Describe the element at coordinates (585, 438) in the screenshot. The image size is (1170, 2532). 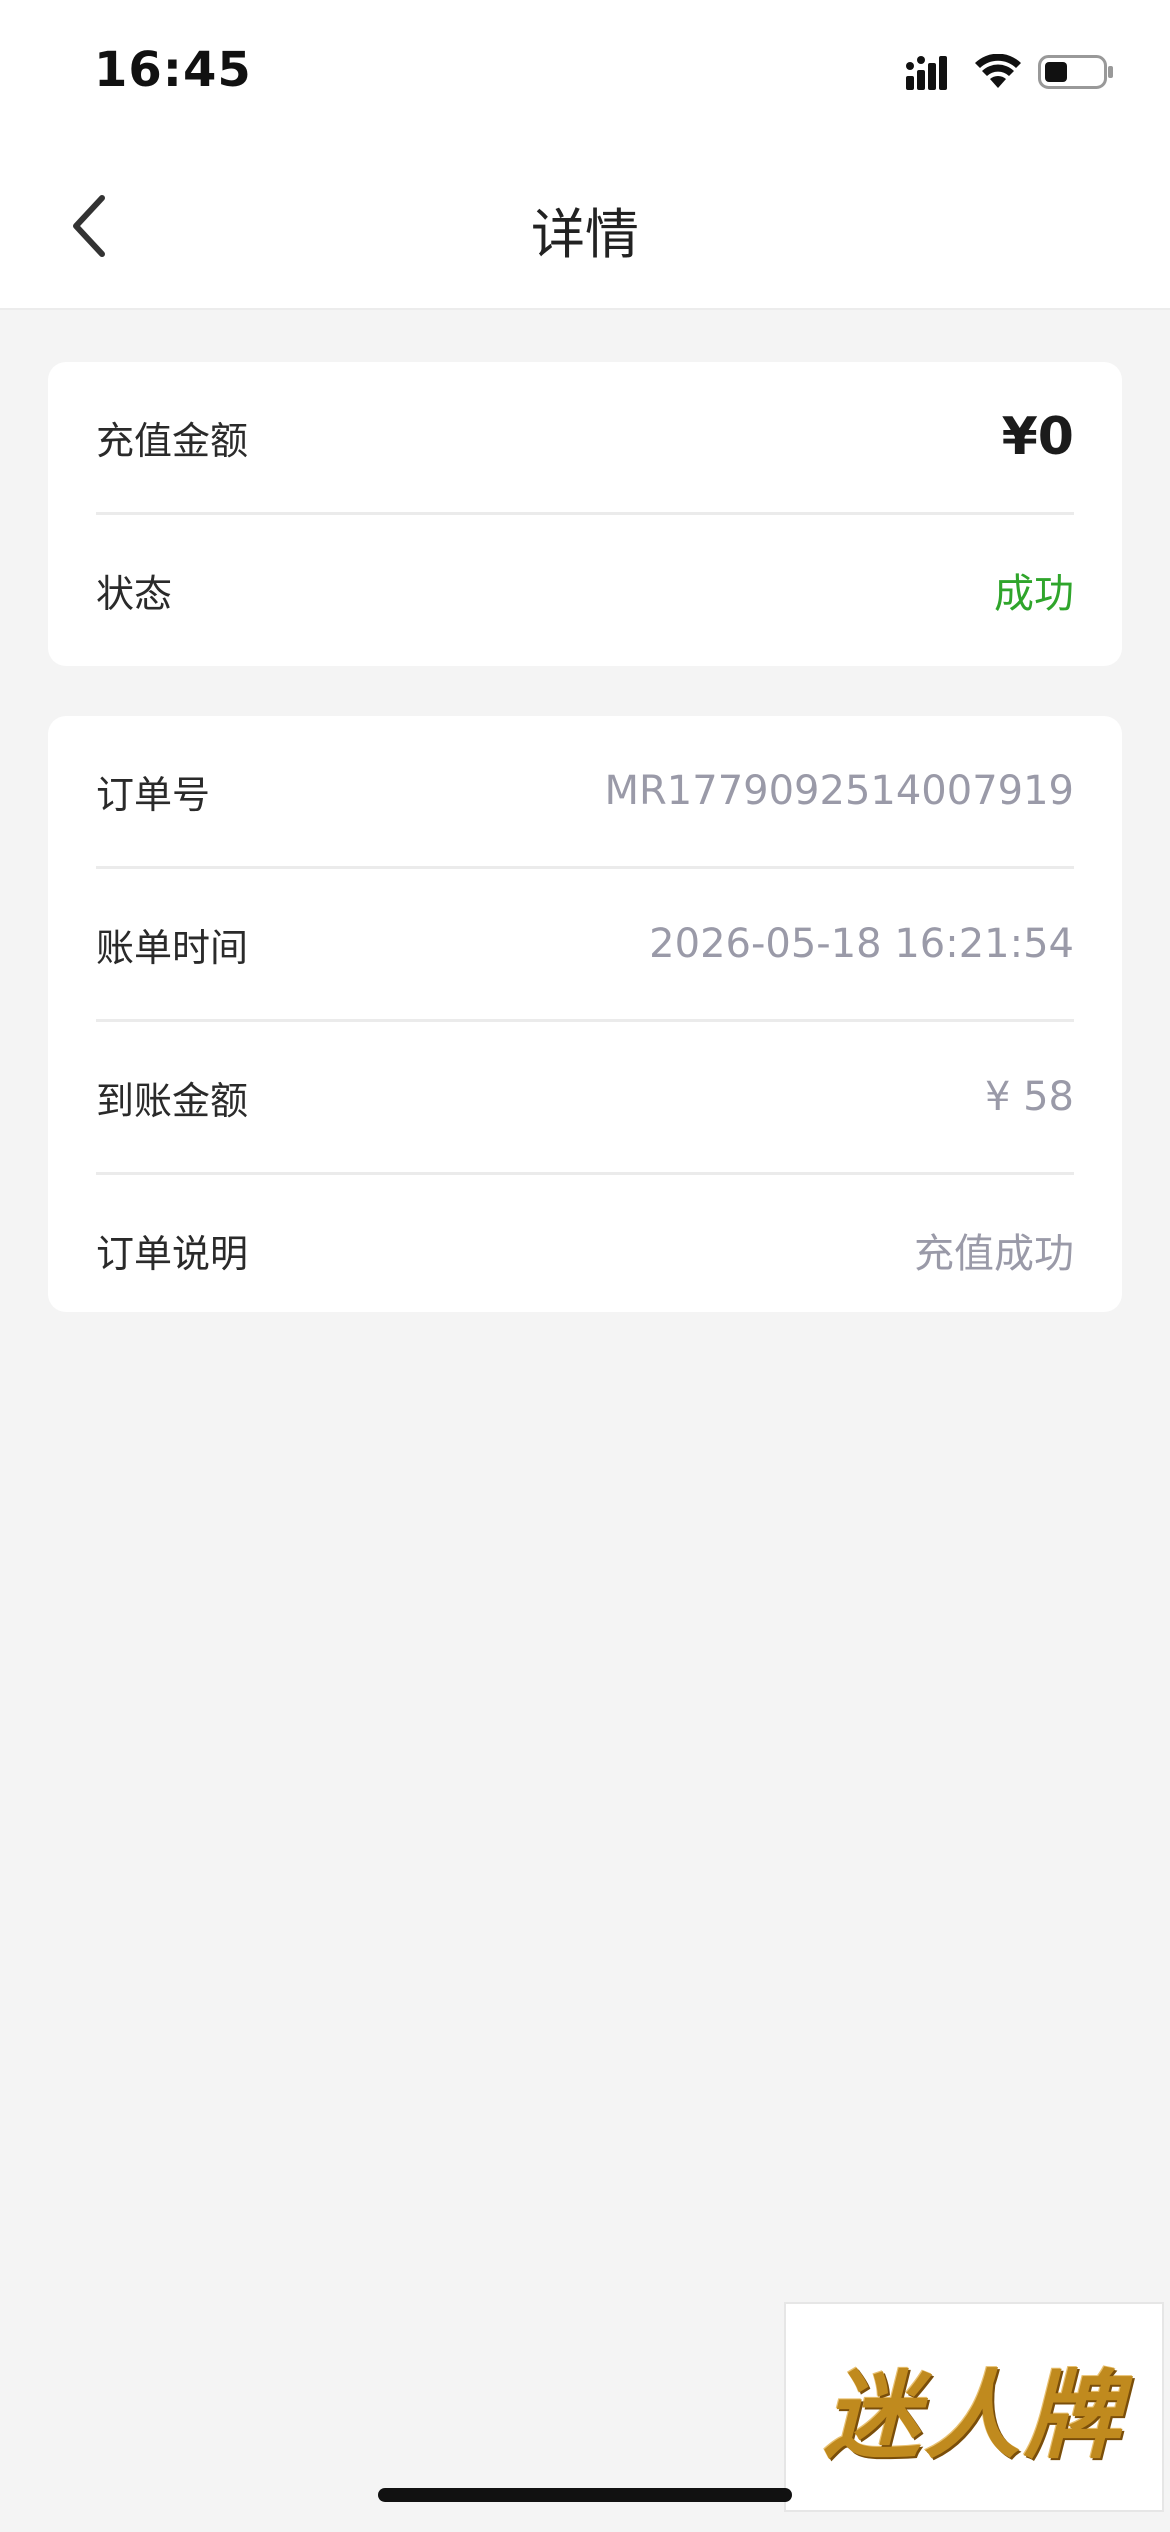
I see `amount-row: 充值金额 ¥0` at that location.